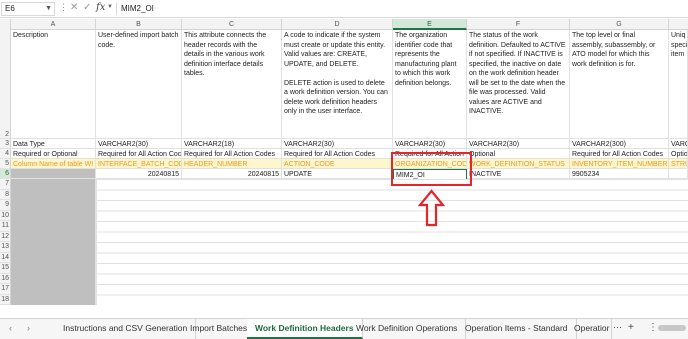 This screenshot has width=688, height=339. I want to click on column-header-g: G, so click(619, 24).